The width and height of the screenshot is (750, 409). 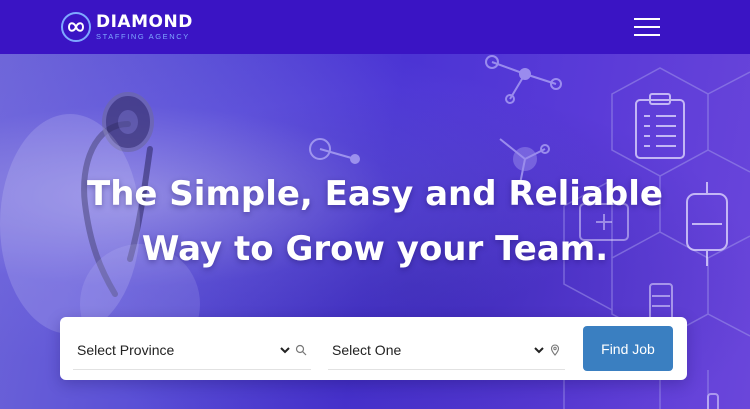 I want to click on brand-text: DIAMOND STAFFING AGENCY, so click(x=144, y=26).